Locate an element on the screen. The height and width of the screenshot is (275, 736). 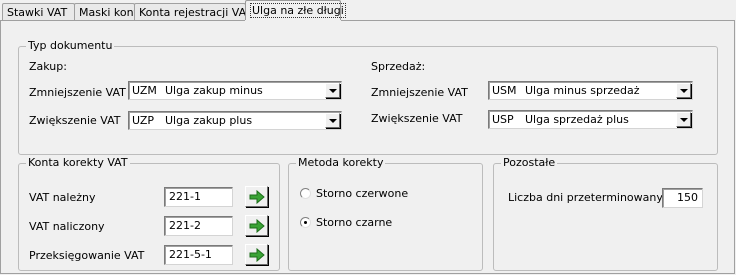
sale-decrease-label: Zmniejszenie VAT is located at coordinates (419, 92).